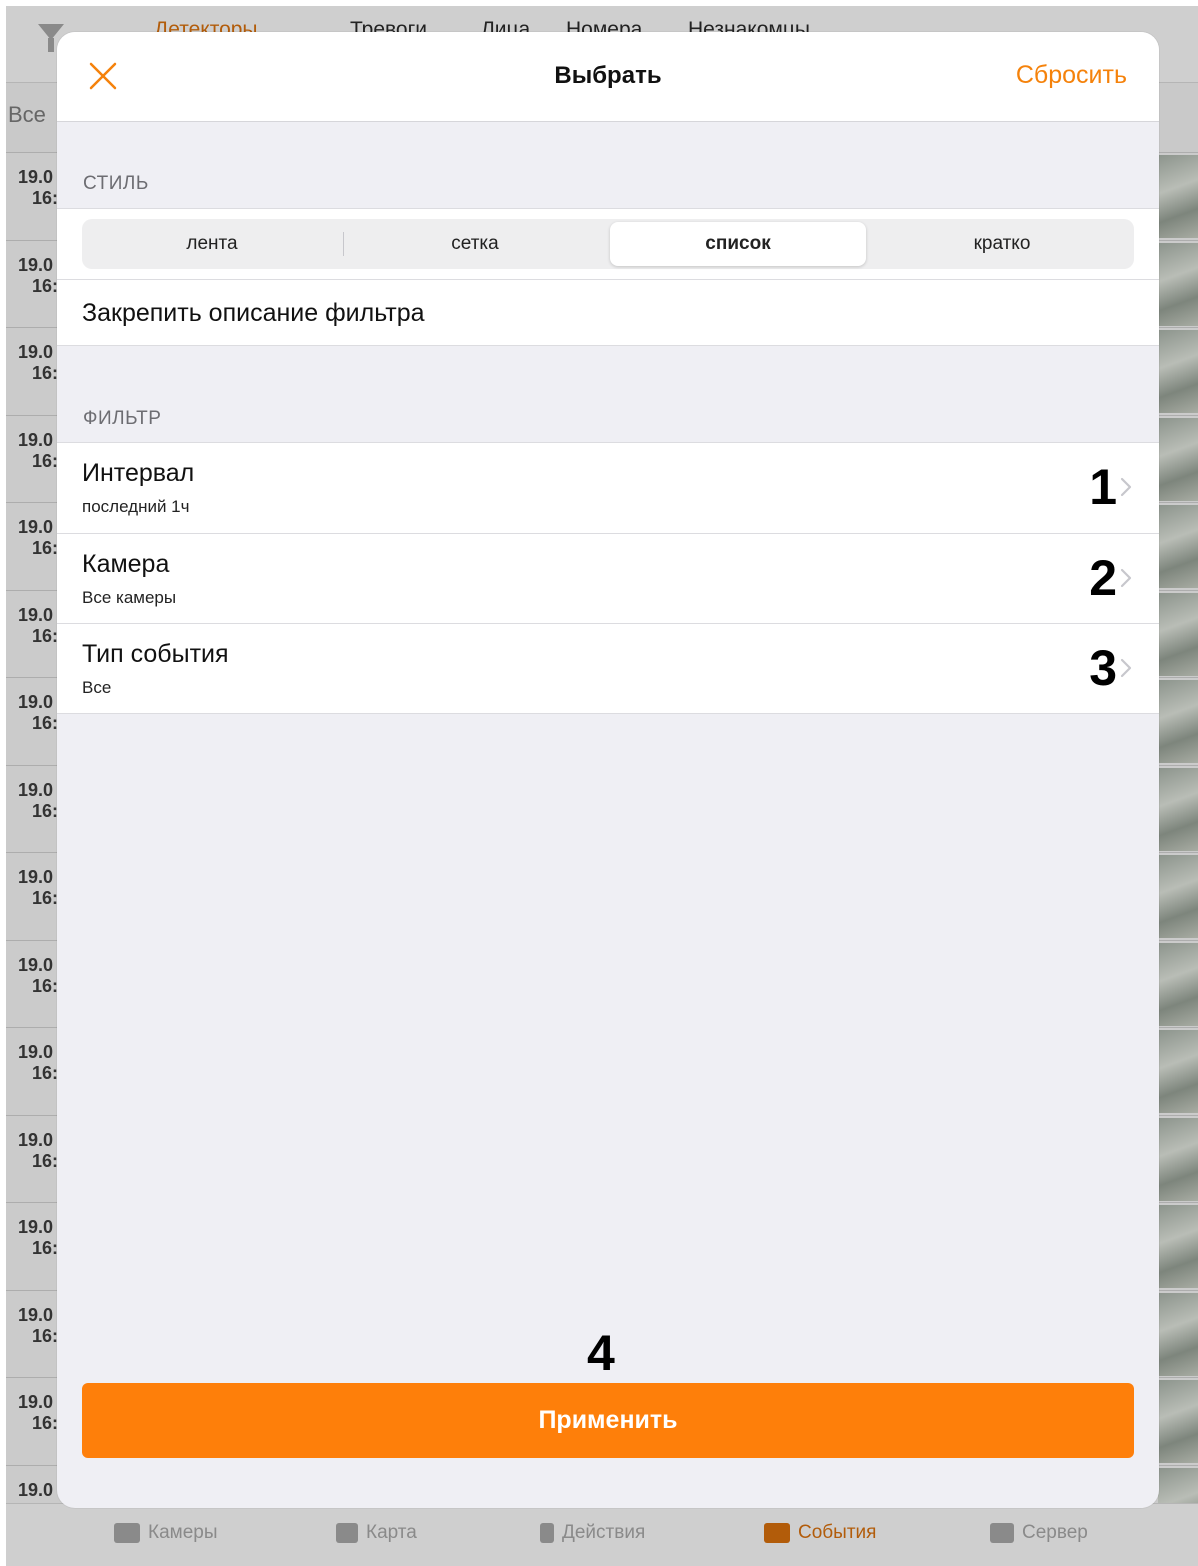  I want to click on filter-row-value: Все камеры, so click(129, 597).